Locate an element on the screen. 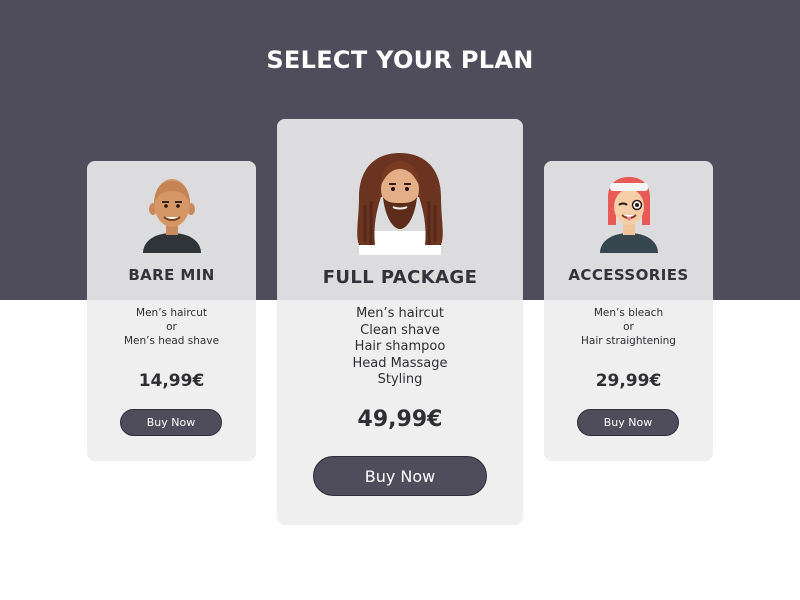 This screenshot has width=800, height=600. buy-now-button-accessories: Buy Now is located at coordinates (628, 422).